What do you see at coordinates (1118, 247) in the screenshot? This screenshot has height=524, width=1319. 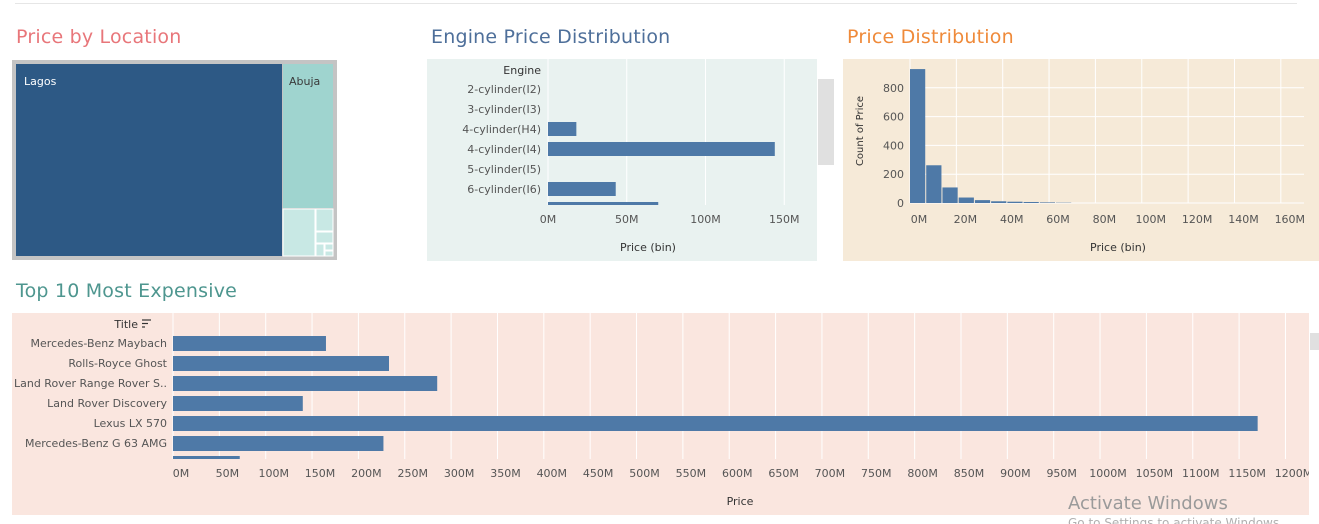 I see `price-x-axis-label: Price (bin)` at bounding box center [1118, 247].